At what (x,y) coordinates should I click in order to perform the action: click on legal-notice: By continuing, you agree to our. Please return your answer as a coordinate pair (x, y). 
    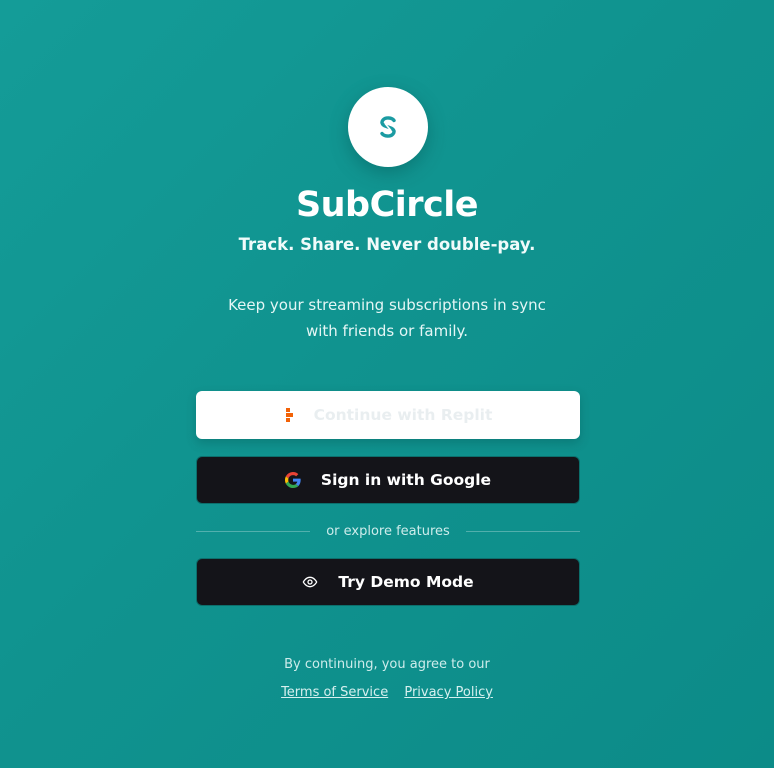
    Looking at the image, I should click on (387, 664).